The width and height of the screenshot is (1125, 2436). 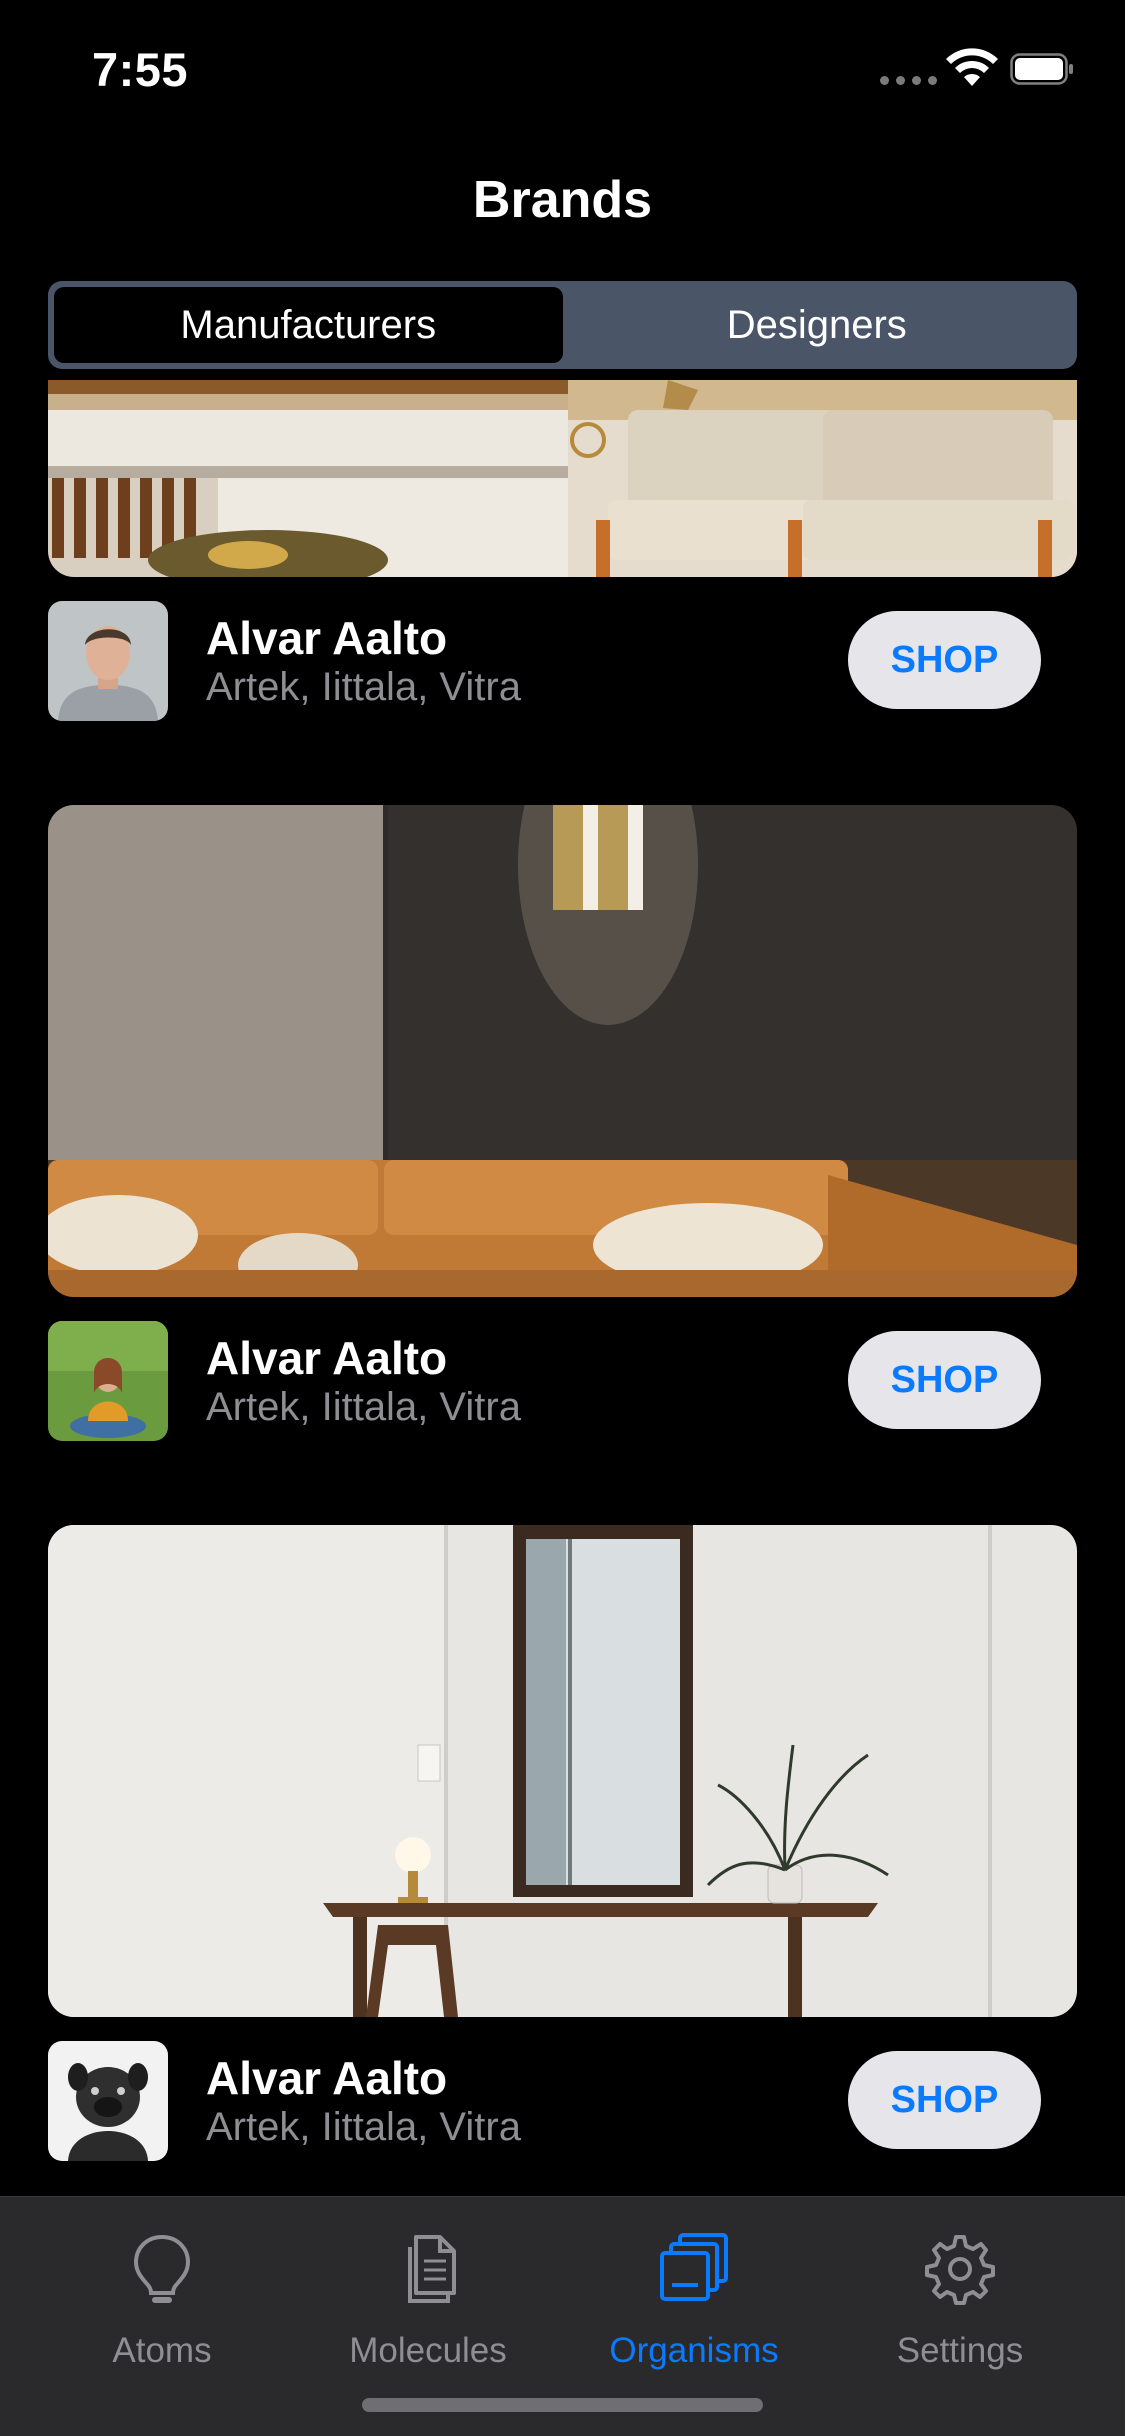 What do you see at coordinates (817, 325) in the screenshot?
I see `segment-designers: Designers` at bounding box center [817, 325].